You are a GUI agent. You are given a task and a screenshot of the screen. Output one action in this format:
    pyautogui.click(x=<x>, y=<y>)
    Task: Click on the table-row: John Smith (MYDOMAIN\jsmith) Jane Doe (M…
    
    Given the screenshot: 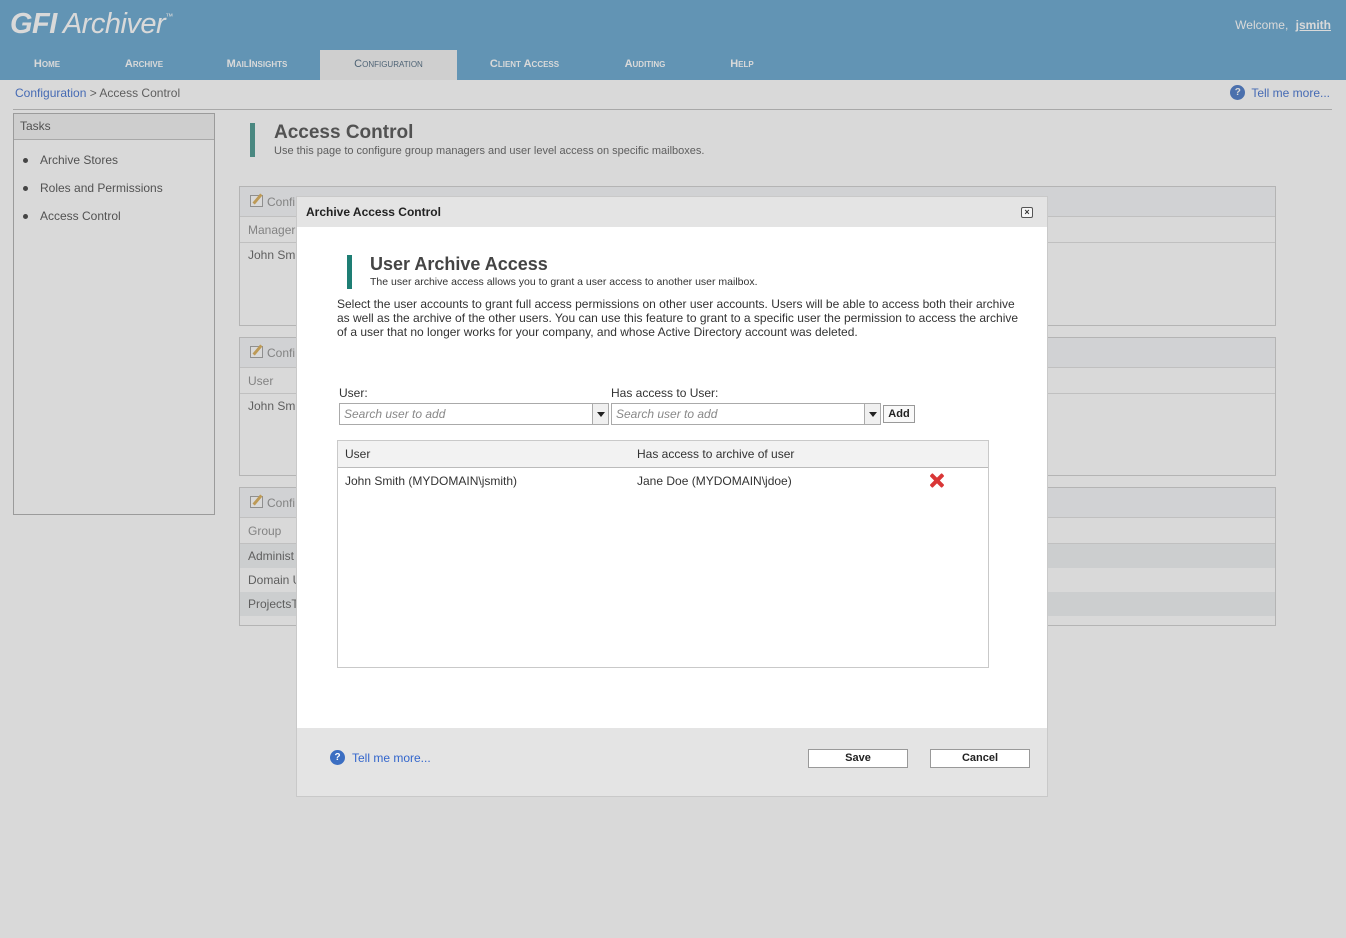 What is the action you would take?
    pyautogui.click(x=663, y=481)
    